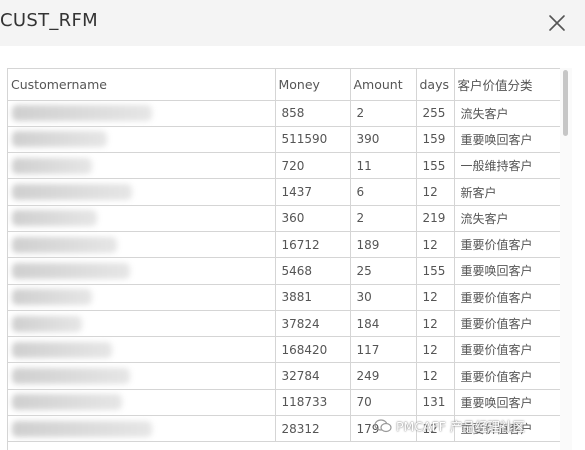 The image size is (585, 450). What do you see at coordinates (313, 376) in the screenshot?
I see `cell-money: 32784` at bounding box center [313, 376].